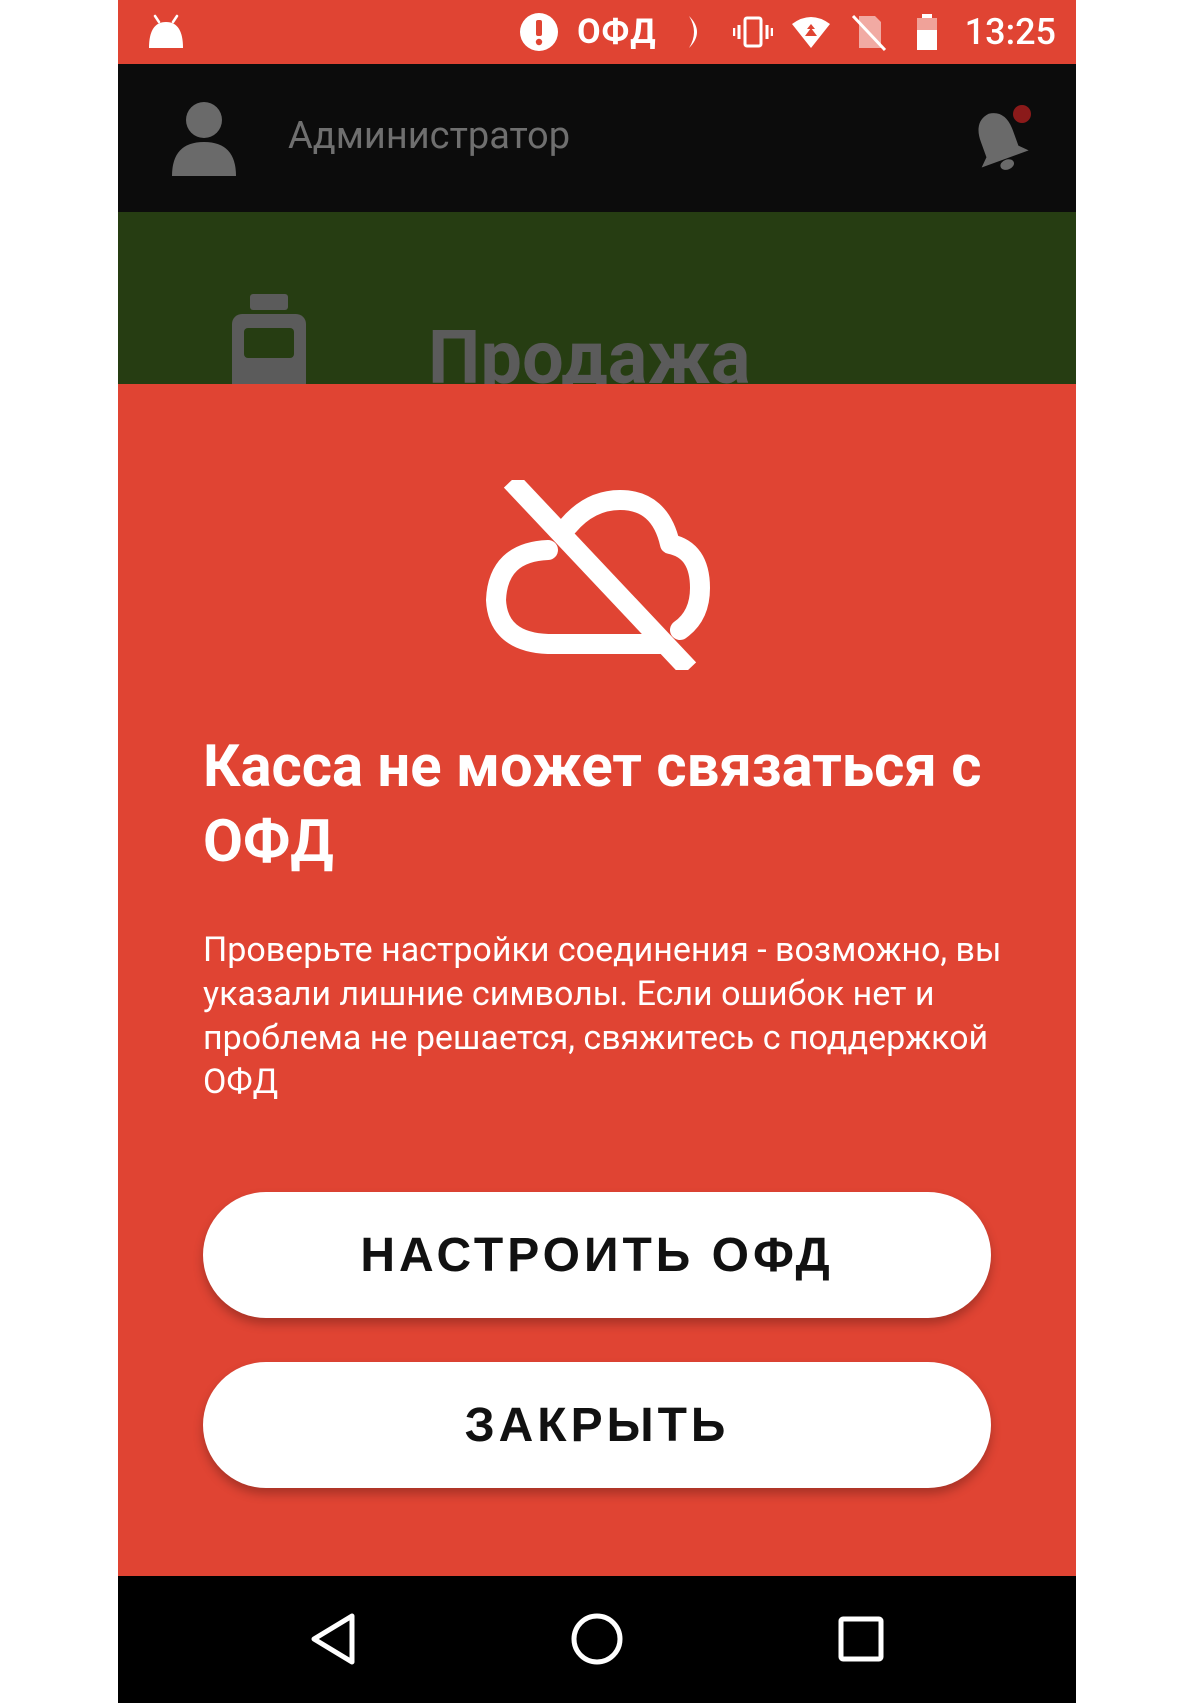 This screenshot has height=1703, width=1192. What do you see at coordinates (861, 1639) in the screenshot?
I see `recent-apps-icon` at bounding box center [861, 1639].